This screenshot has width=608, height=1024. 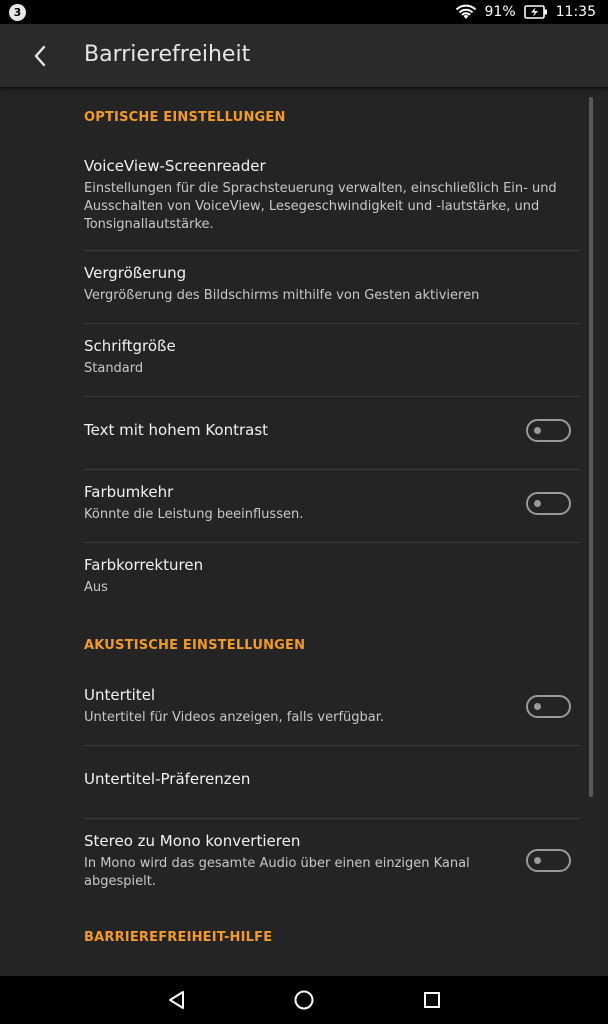 I want to click on system-navigation-bar, so click(x=304, y=1000).